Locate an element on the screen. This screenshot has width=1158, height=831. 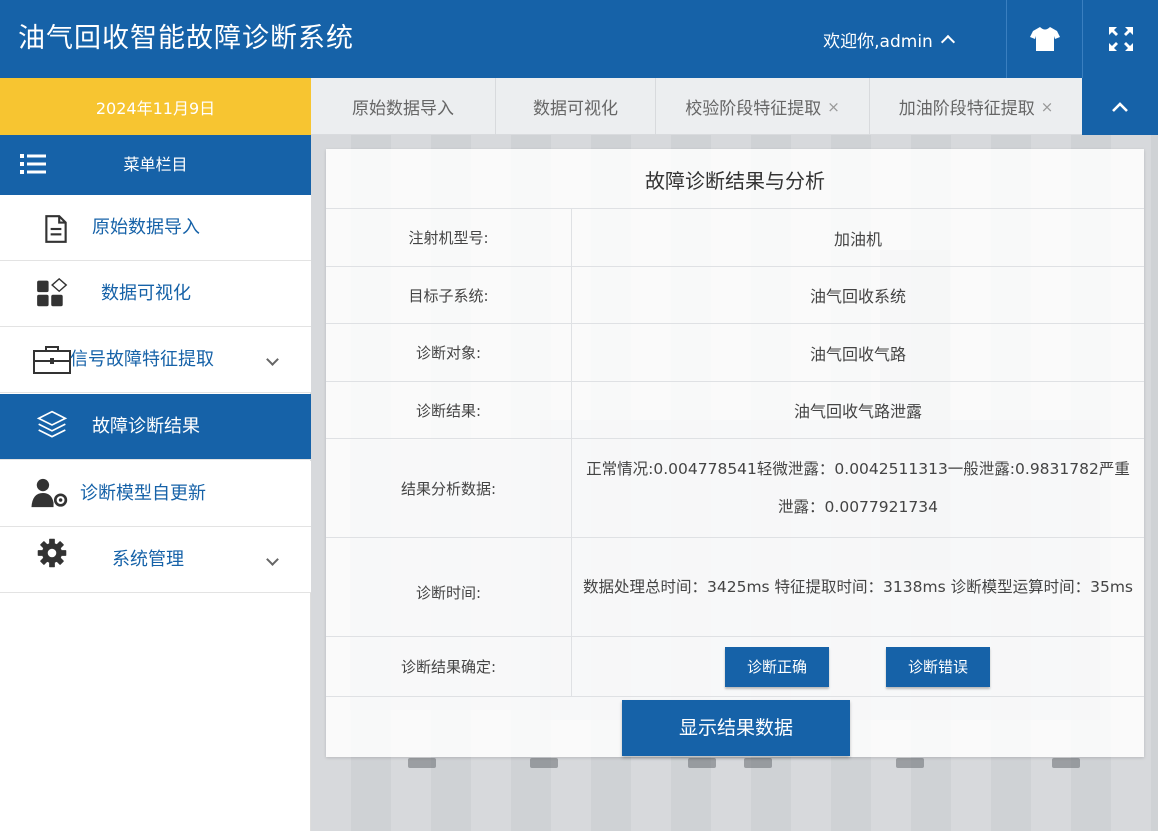
sidebar-item-signal-fault-feature-extraction: 信号故障特征提取 is located at coordinates (155, 360).